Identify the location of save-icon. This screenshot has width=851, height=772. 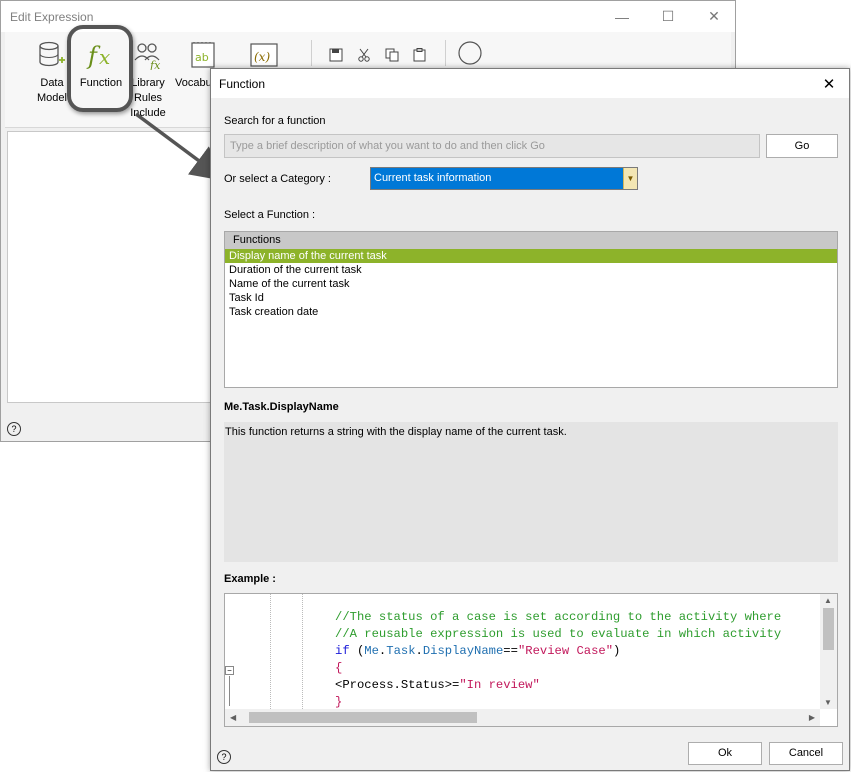
(336, 56).